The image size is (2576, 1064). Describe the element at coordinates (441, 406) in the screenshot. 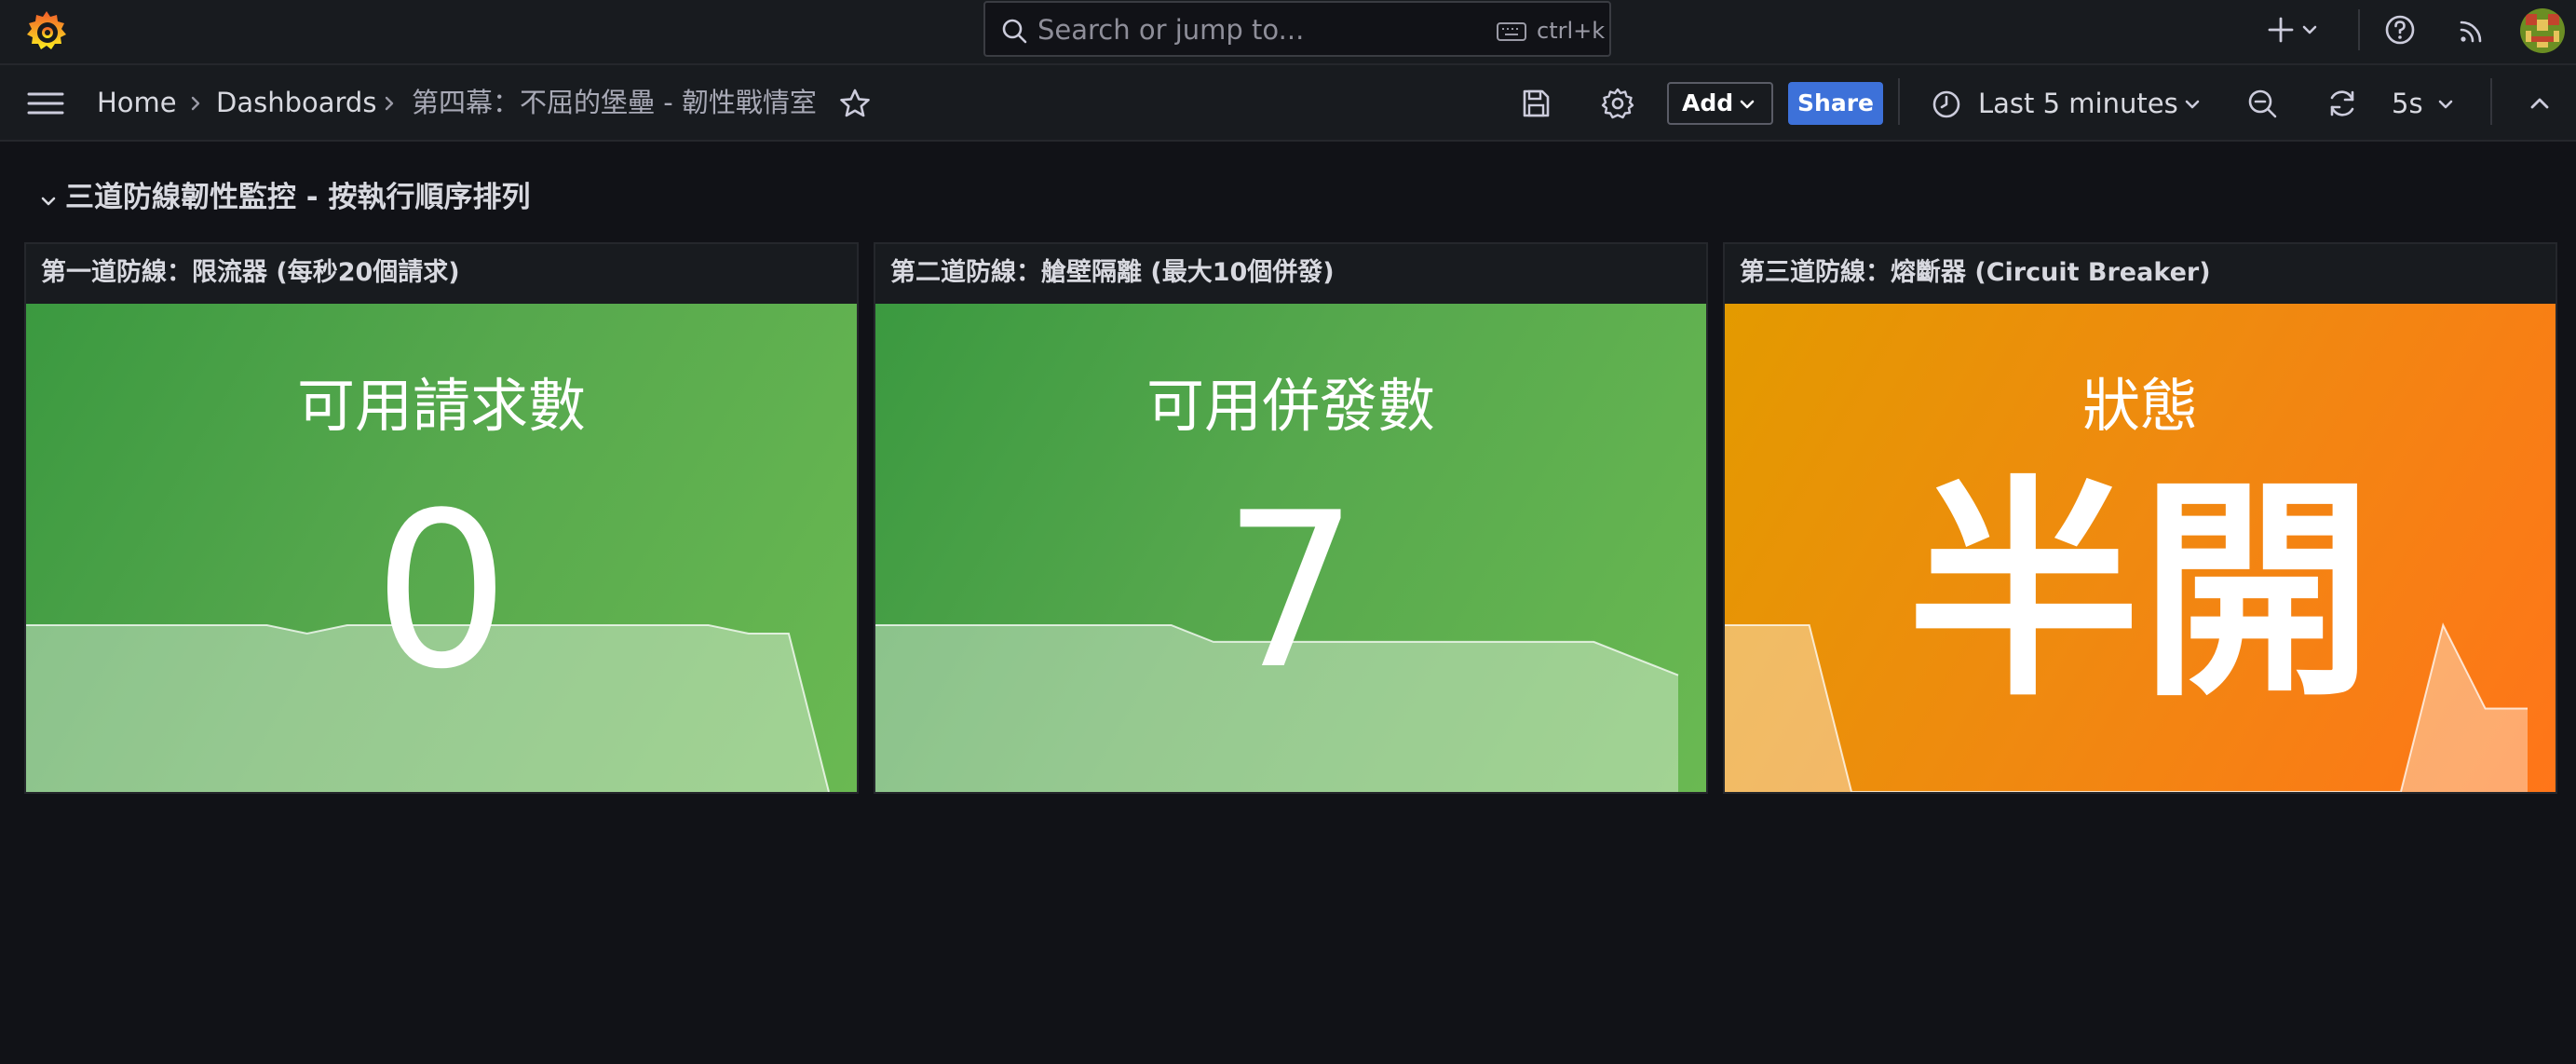

I see `stat-label: 可用請求數` at that location.